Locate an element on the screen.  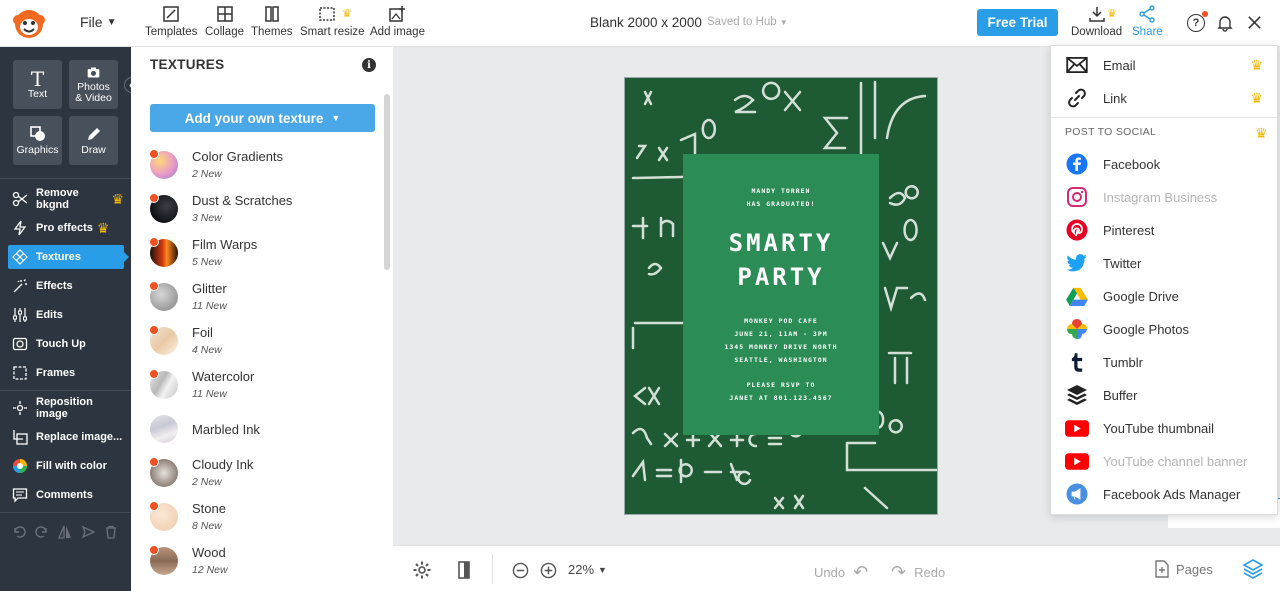
sidebar-item-remove-bkgnd: Remove bkgnd ♛ is located at coordinates (66, 199).